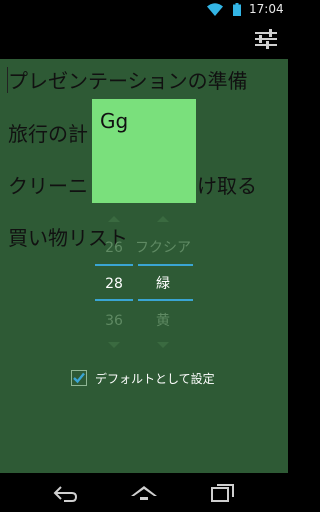  I want to click on list-item: プレゼンテーションの準備, so click(128, 81).